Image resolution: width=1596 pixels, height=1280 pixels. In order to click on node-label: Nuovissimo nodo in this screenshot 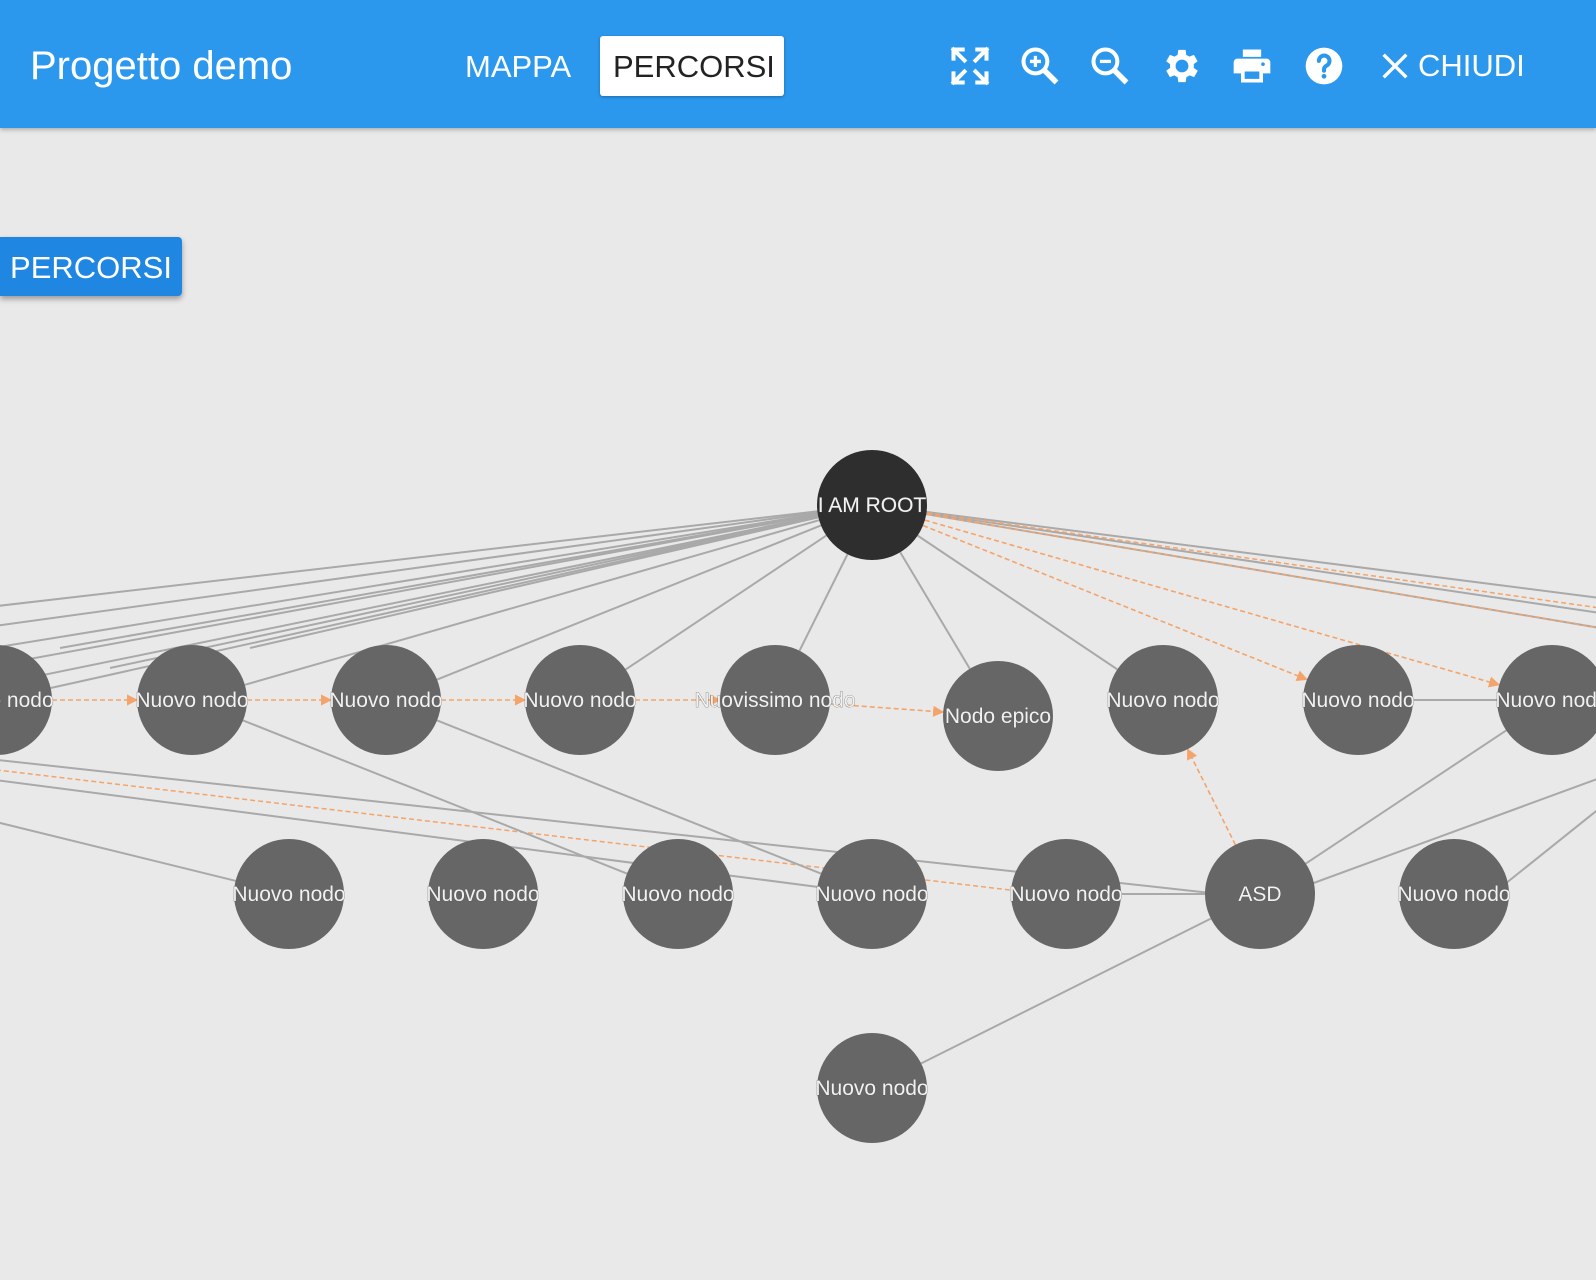, I will do `click(774, 700)`.